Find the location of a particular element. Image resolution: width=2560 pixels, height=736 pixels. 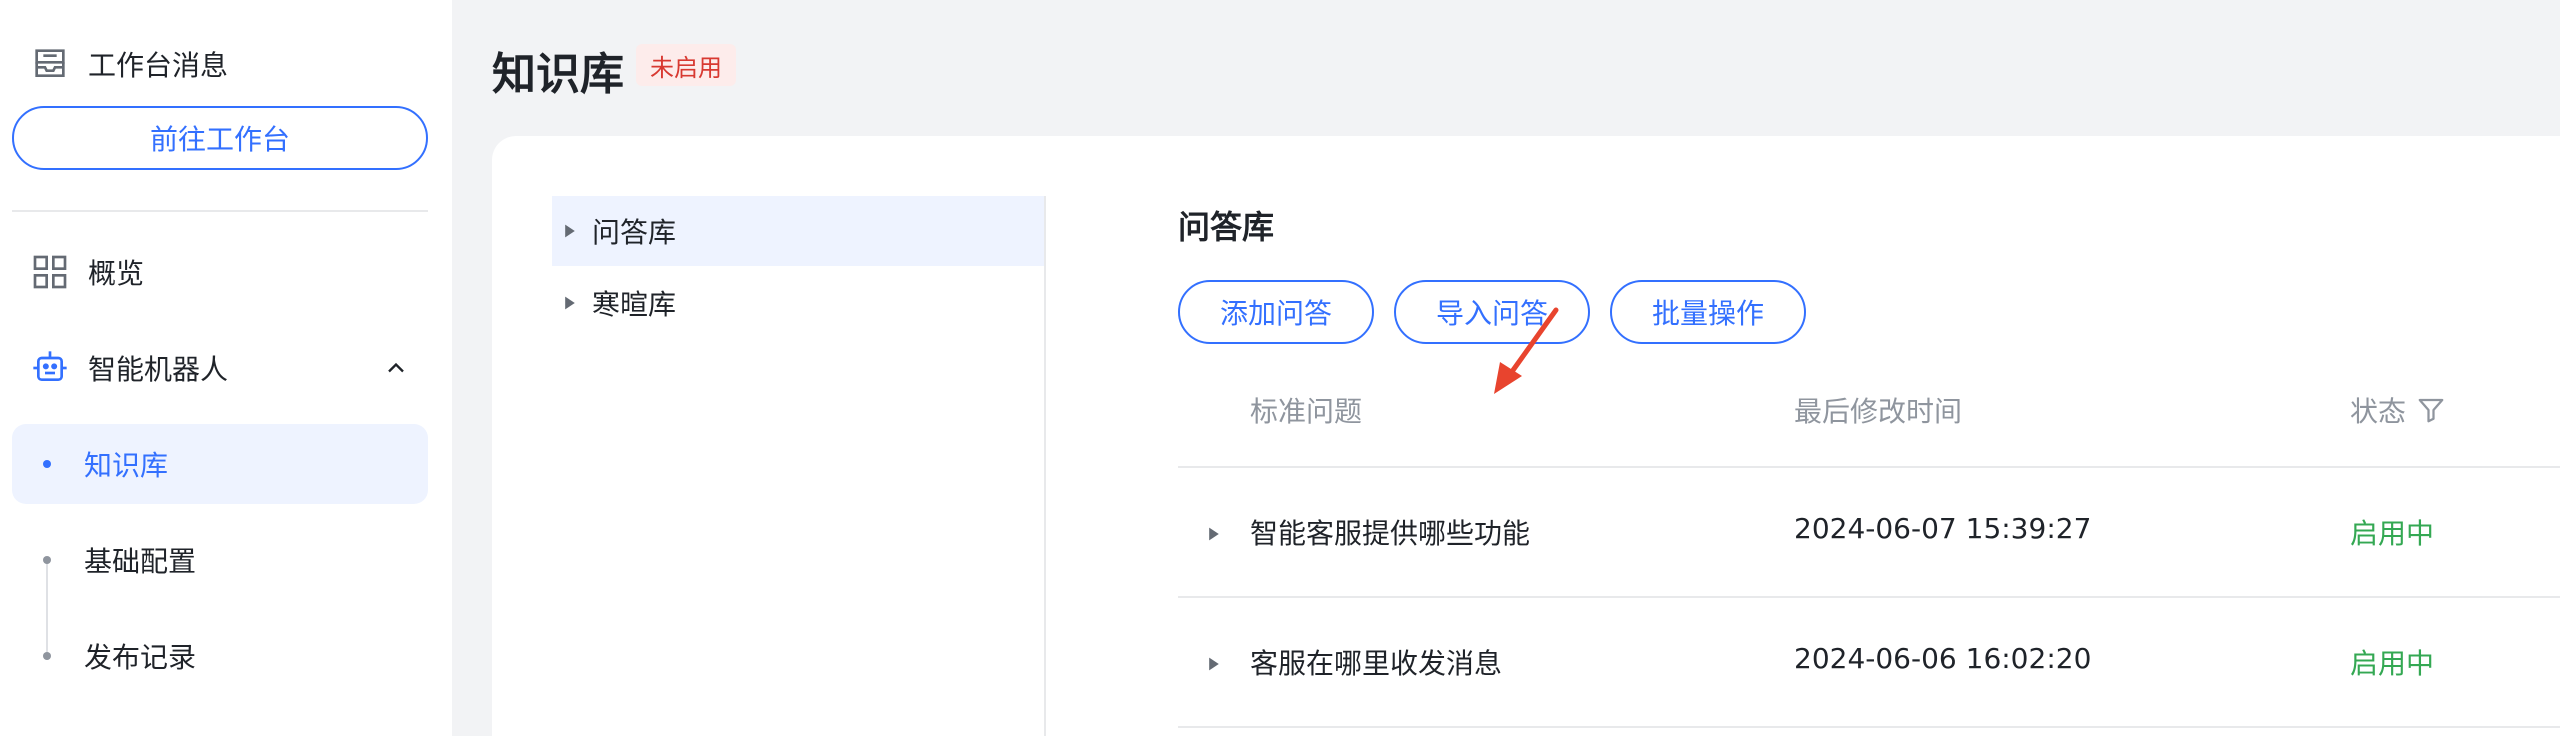

goto-workbench-button: 前往工作台 is located at coordinates (220, 138).